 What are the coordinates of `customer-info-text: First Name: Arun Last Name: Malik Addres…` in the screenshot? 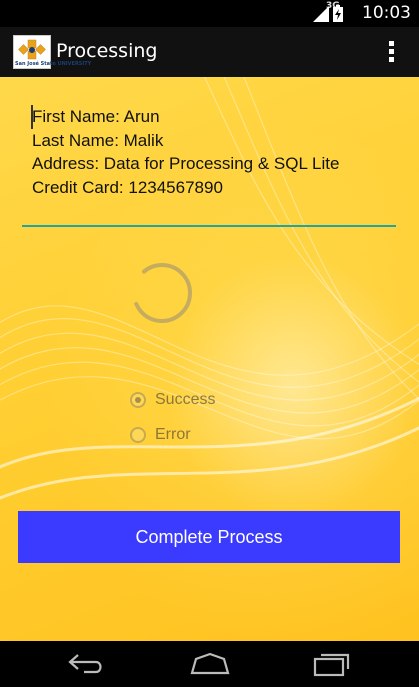 It's located at (185, 152).